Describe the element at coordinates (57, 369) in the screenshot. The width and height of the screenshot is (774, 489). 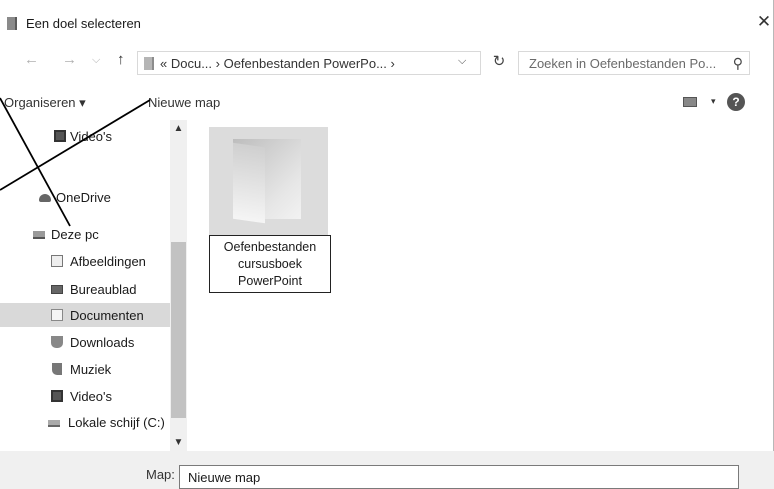
I see `music-icon` at that location.